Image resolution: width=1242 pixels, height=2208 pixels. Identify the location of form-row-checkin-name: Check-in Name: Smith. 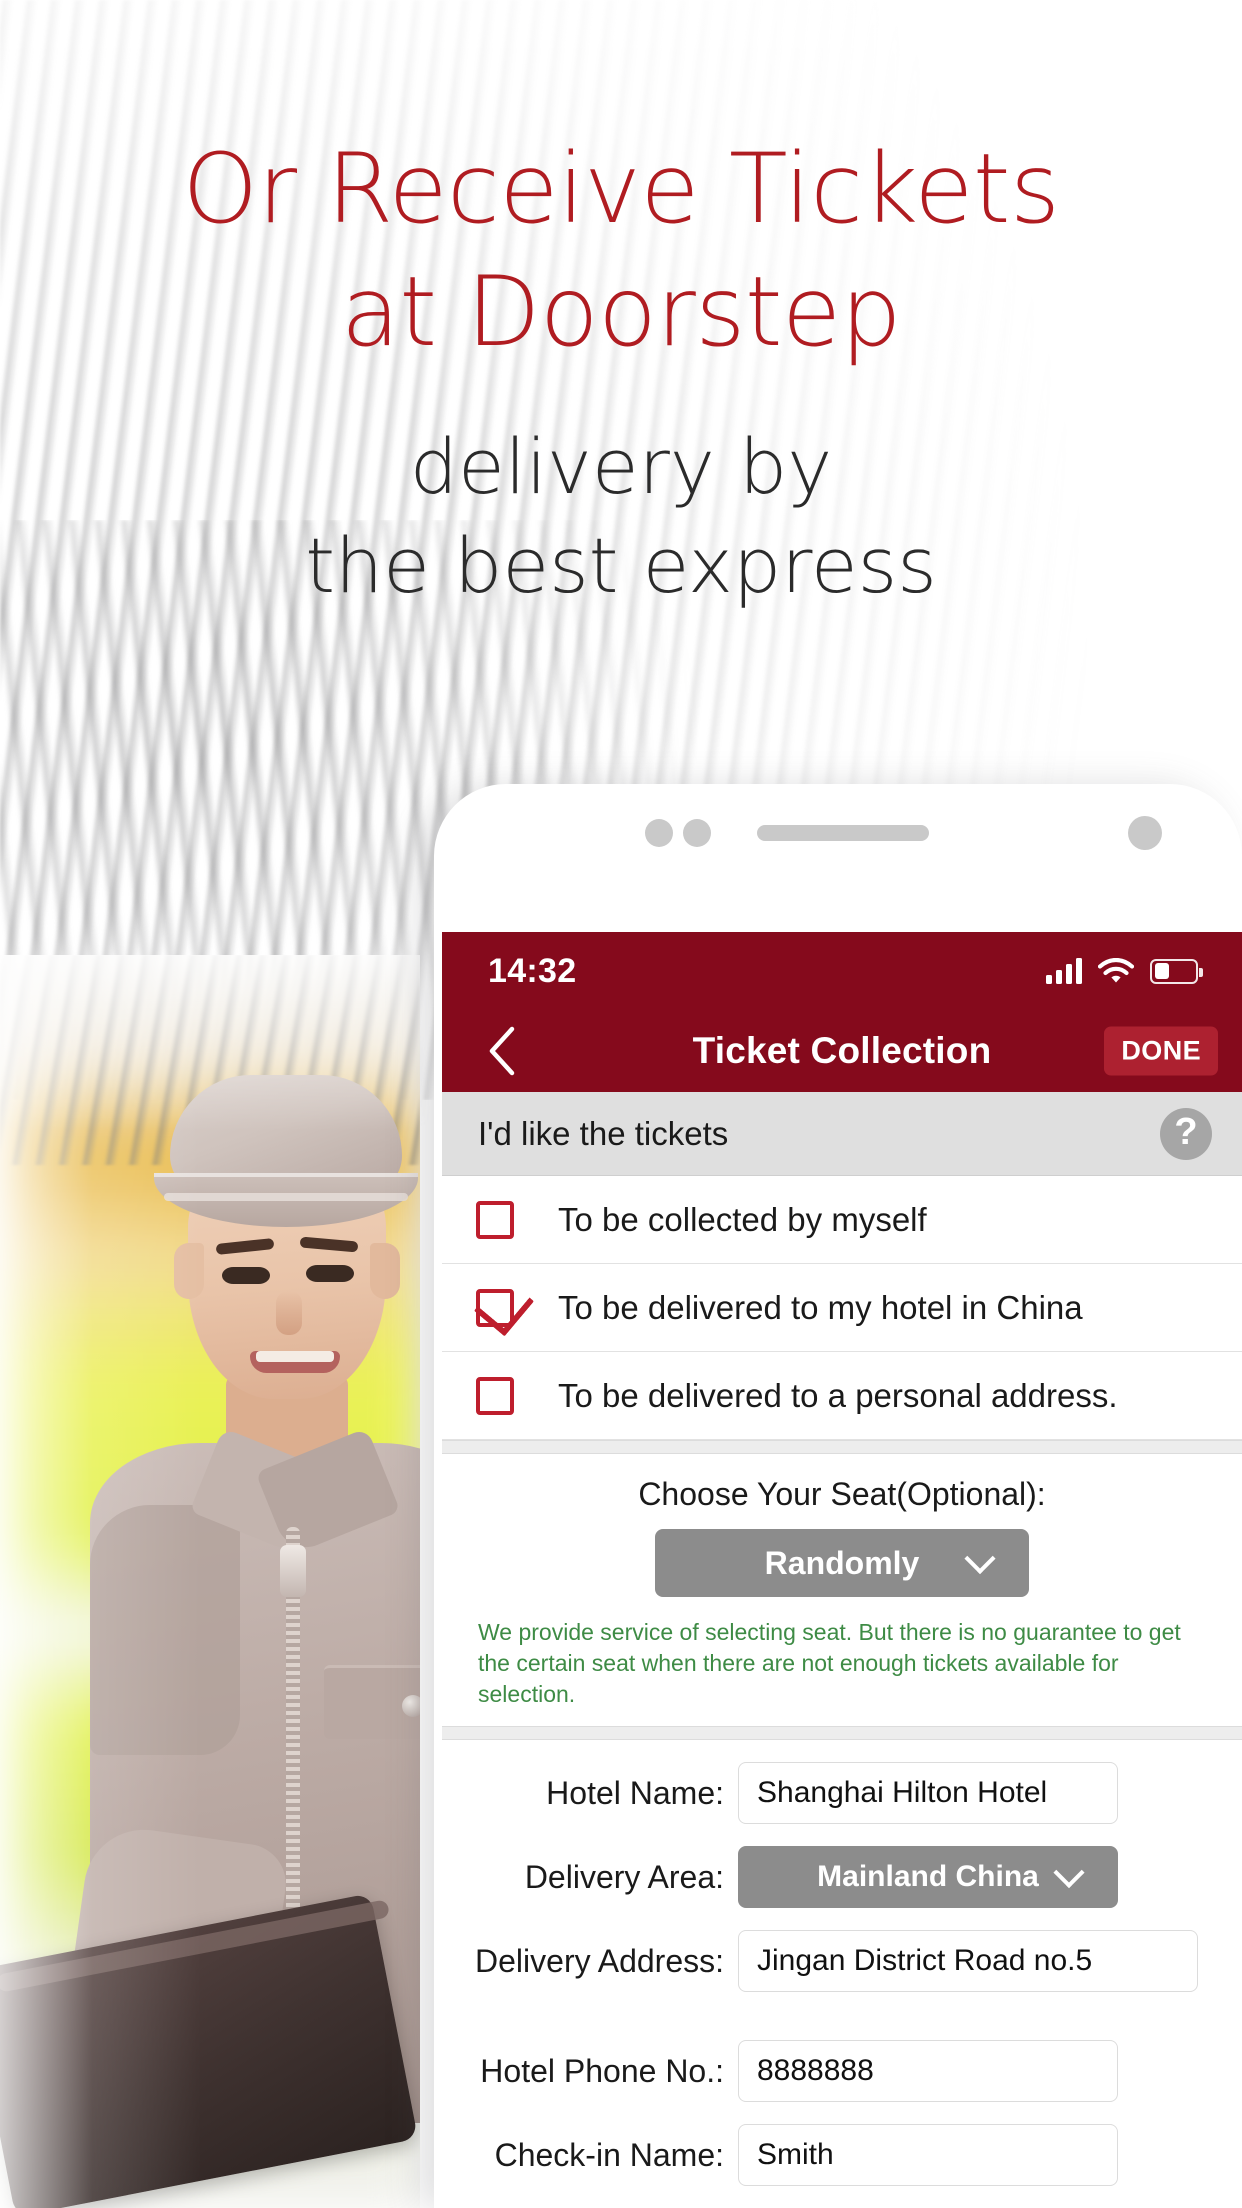
(842, 2155).